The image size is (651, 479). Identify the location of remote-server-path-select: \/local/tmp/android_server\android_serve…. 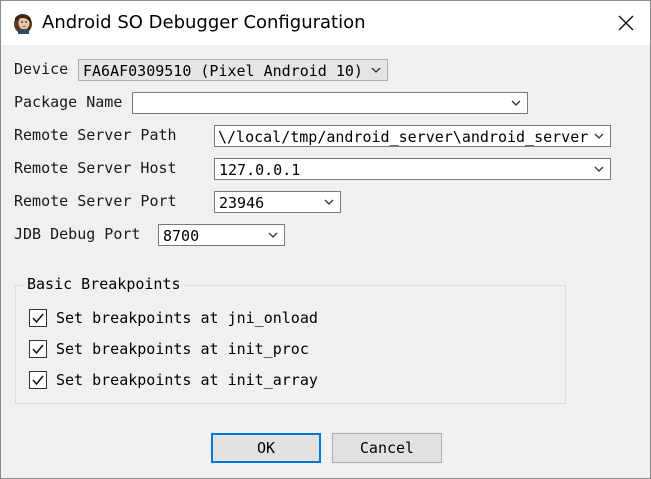
(412, 136).